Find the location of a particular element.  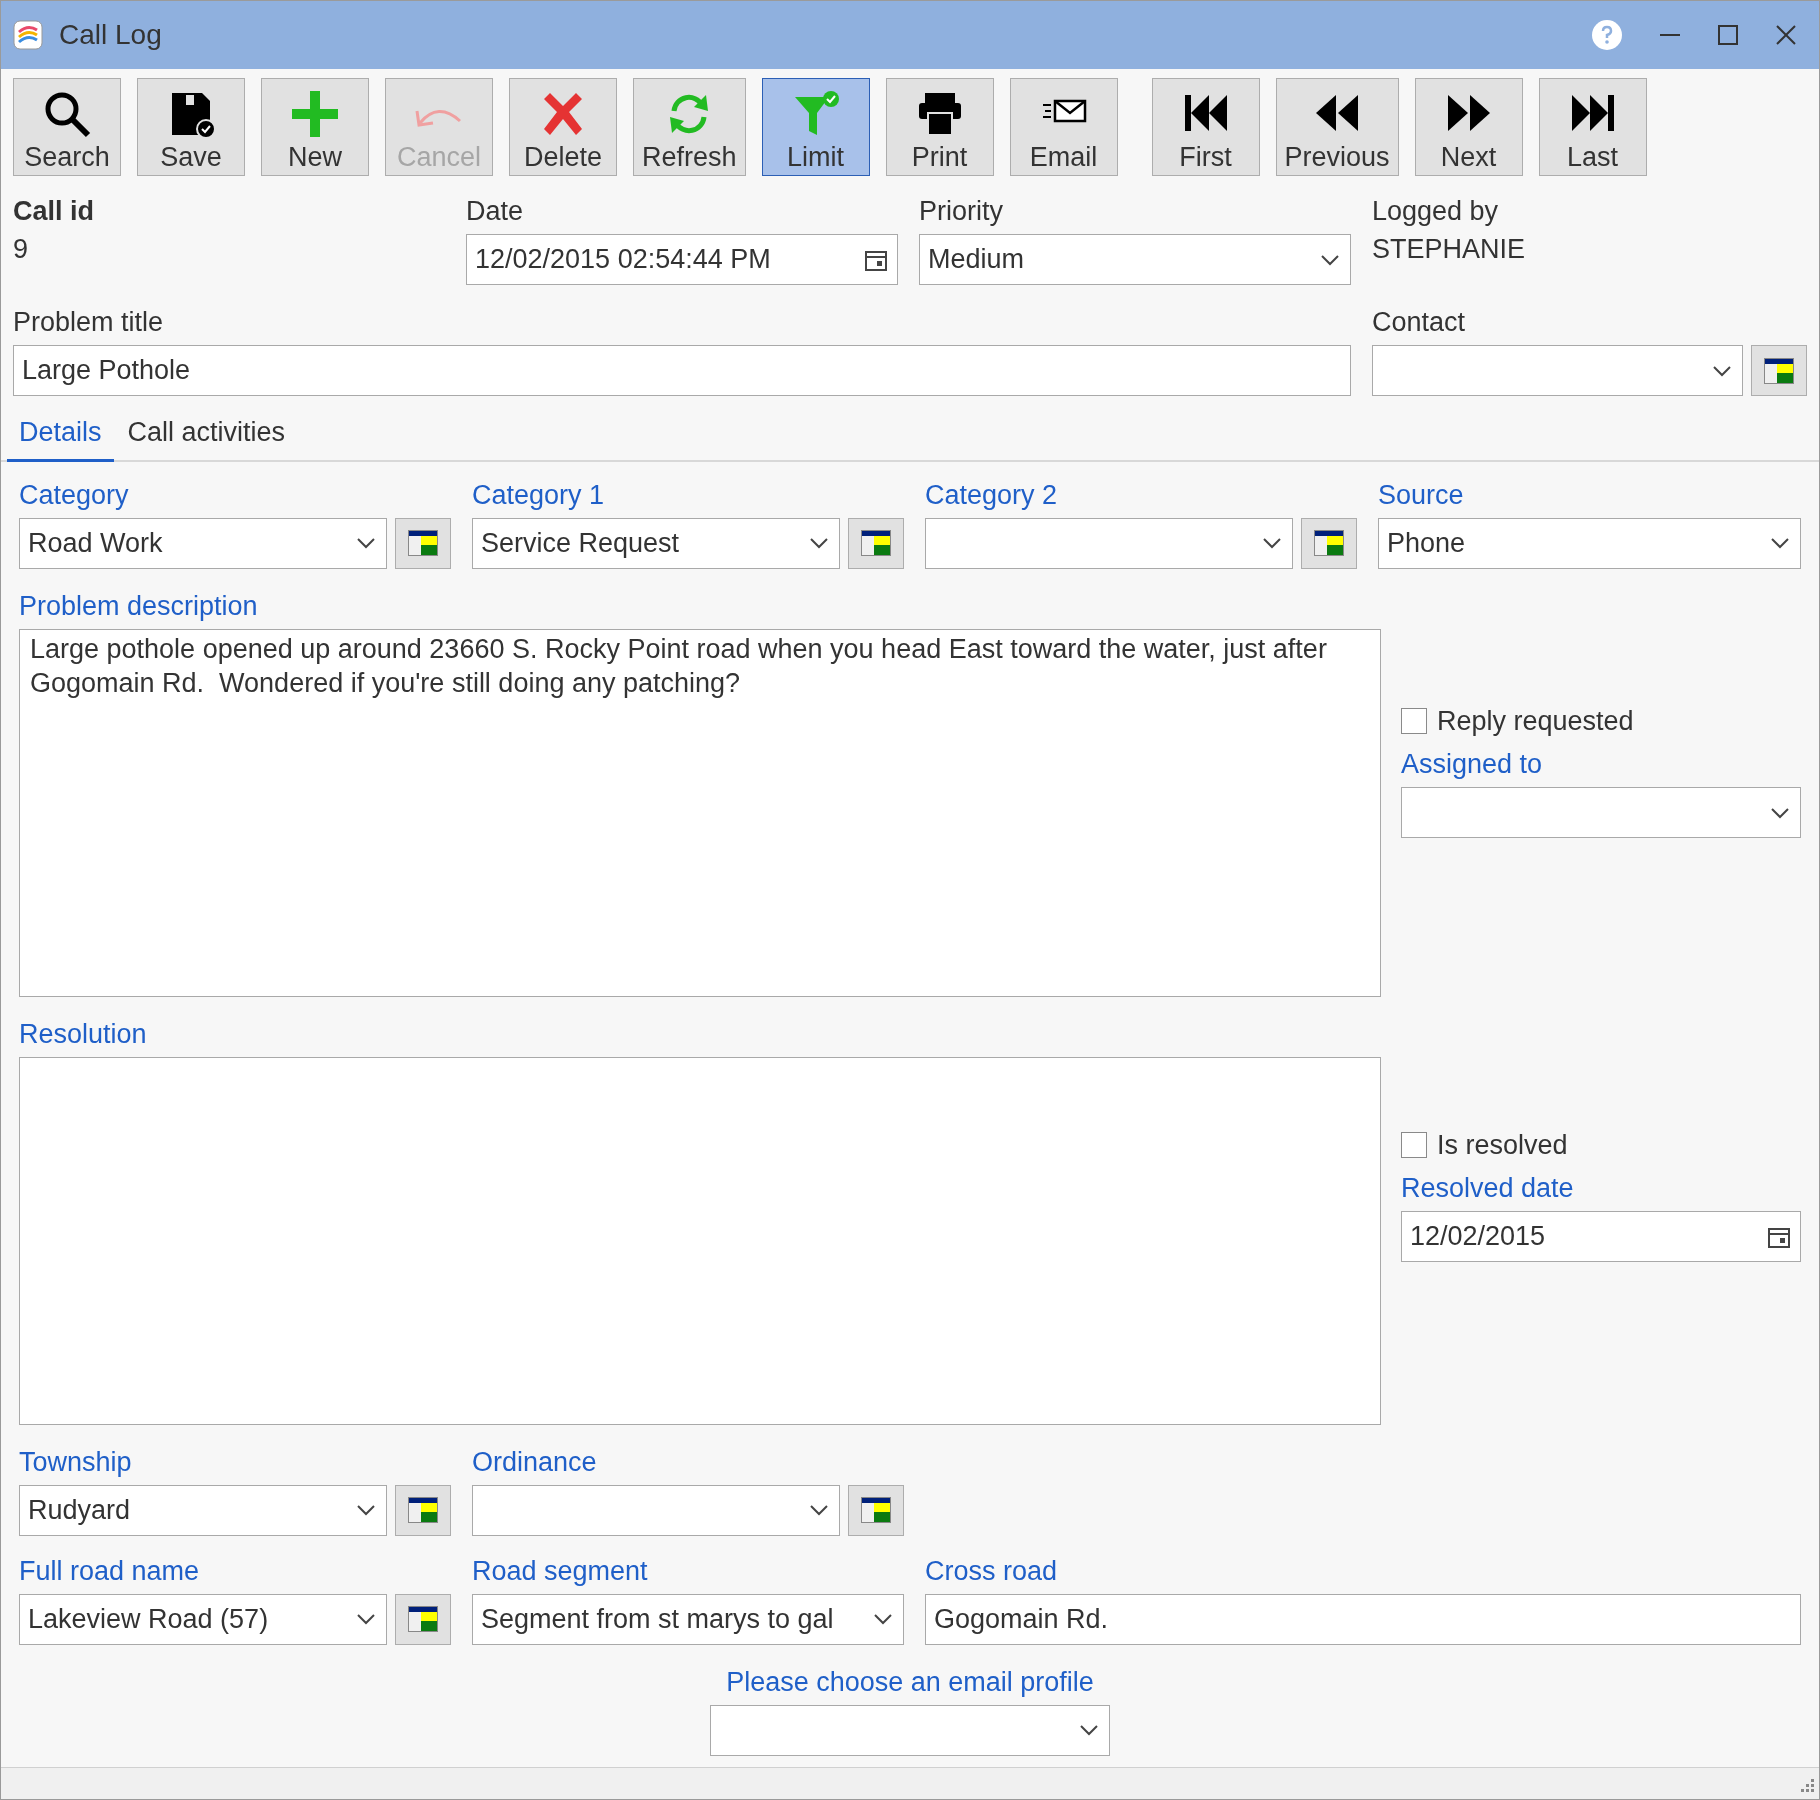

toolbar-button: First is located at coordinates (1205, 127).